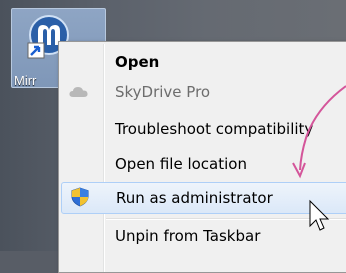 This screenshot has height=273, width=346. What do you see at coordinates (80, 197) in the screenshot?
I see `uac-shield-icon` at bounding box center [80, 197].